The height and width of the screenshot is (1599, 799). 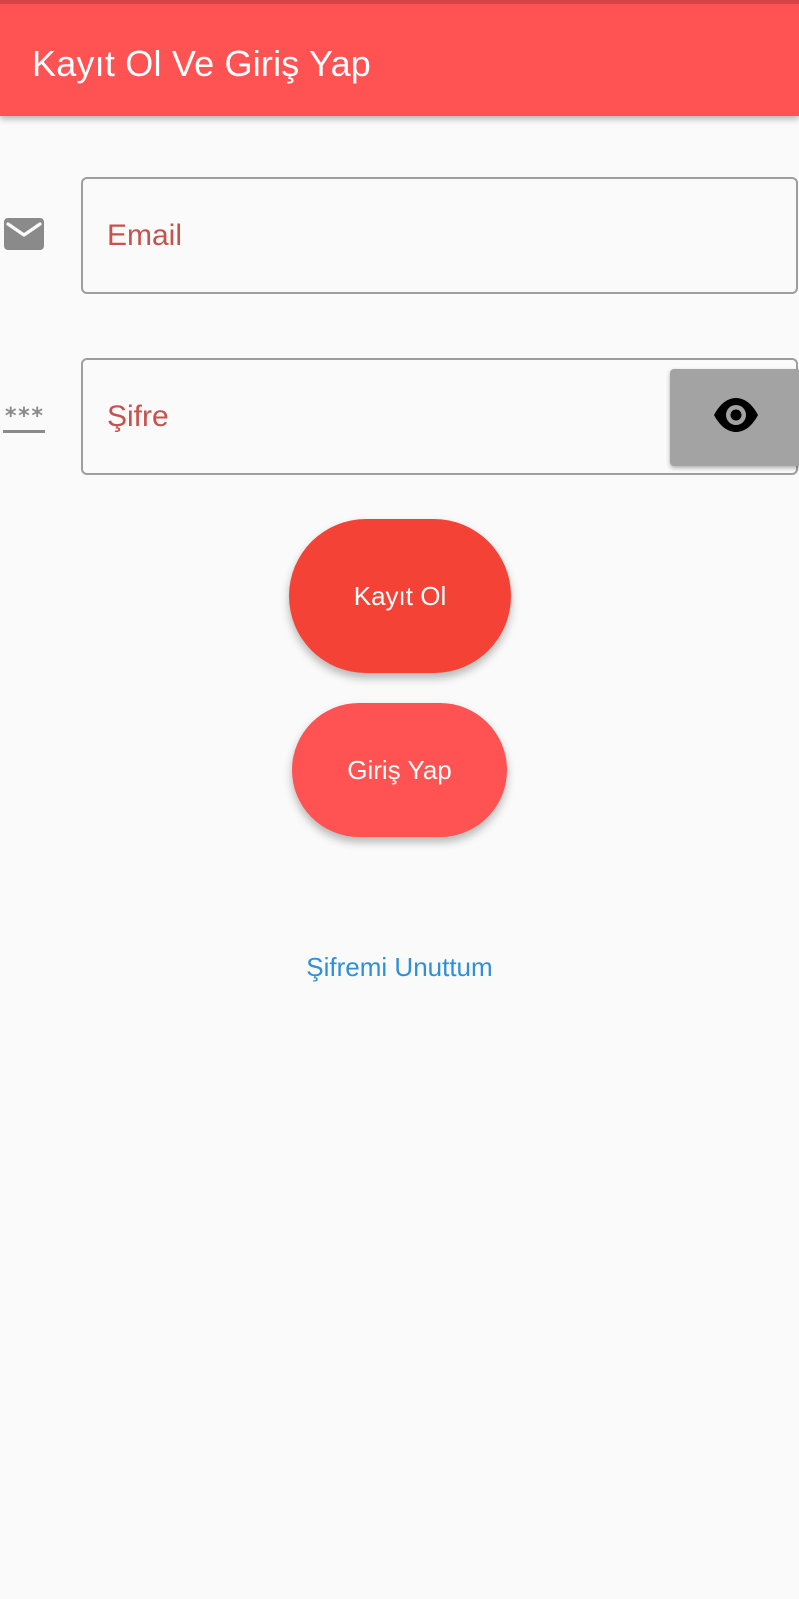 I want to click on email-field, so click(x=439, y=235).